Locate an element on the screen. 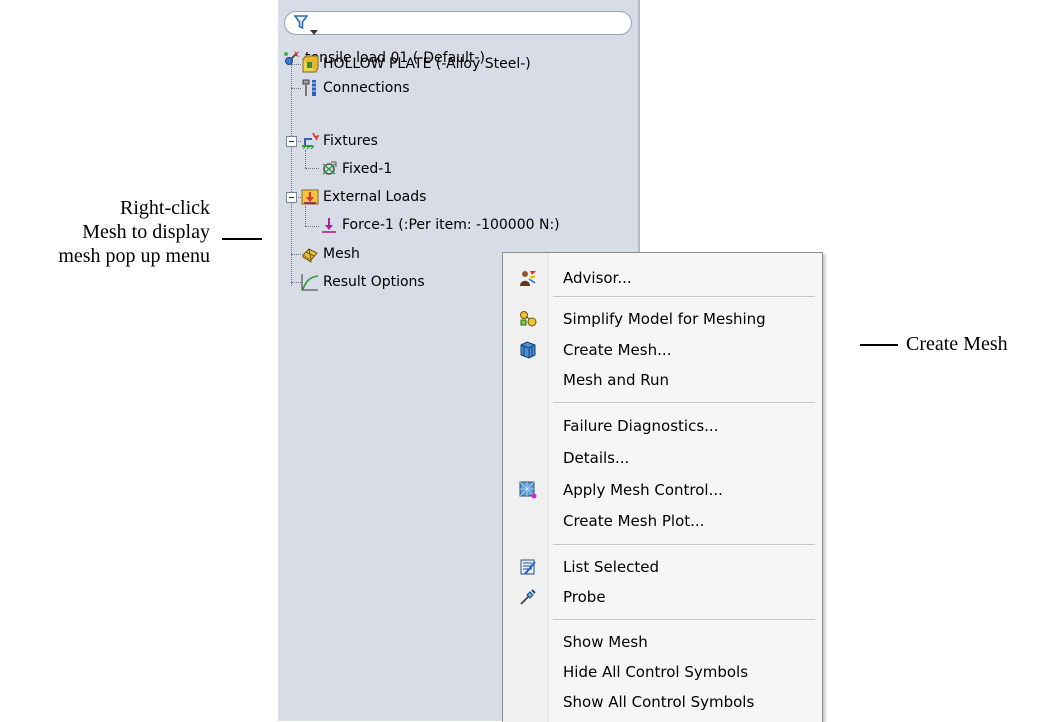 The image size is (1057, 722). menu-item-show-all-control-symbols: Show All Control Symbols is located at coordinates (662, 702).